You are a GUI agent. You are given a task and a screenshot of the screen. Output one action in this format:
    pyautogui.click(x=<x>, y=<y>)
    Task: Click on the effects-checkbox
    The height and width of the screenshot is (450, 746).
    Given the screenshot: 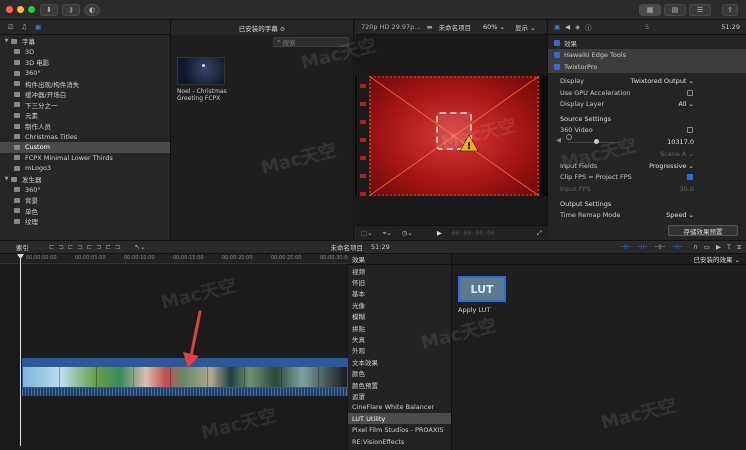 What is the action you would take?
    pyautogui.click(x=557, y=42)
    